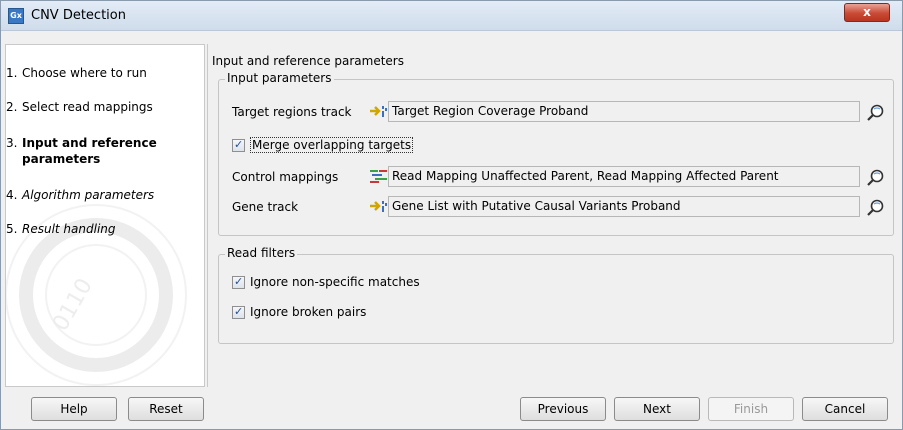 Image resolution: width=903 pixels, height=430 pixels. I want to click on target-regions-label: Target regions track, so click(292, 112).